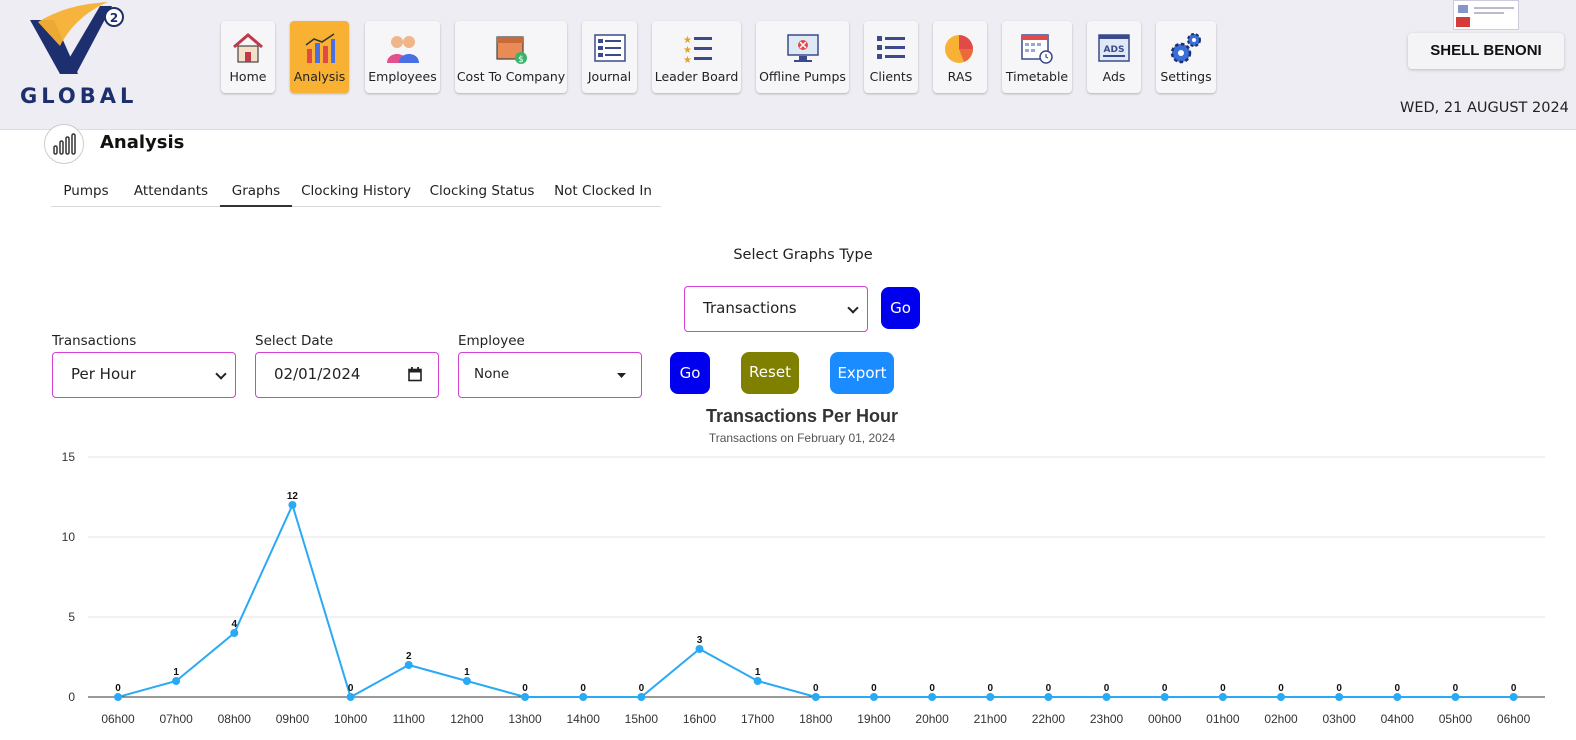 The image size is (1576, 740). What do you see at coordinates (144, 375) in the screenshot?
I see `transactions-period-select: Per Hour` at bounding box center [144, 375].